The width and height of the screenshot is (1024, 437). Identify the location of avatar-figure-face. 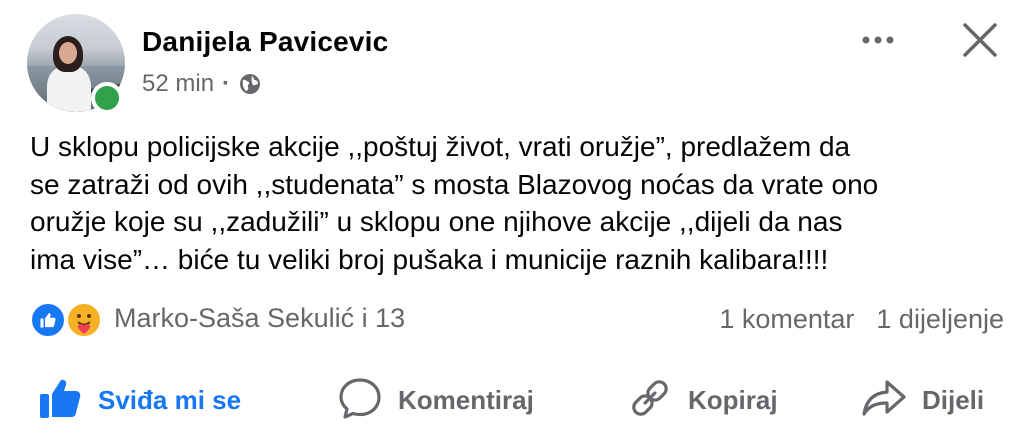
(68, 53).